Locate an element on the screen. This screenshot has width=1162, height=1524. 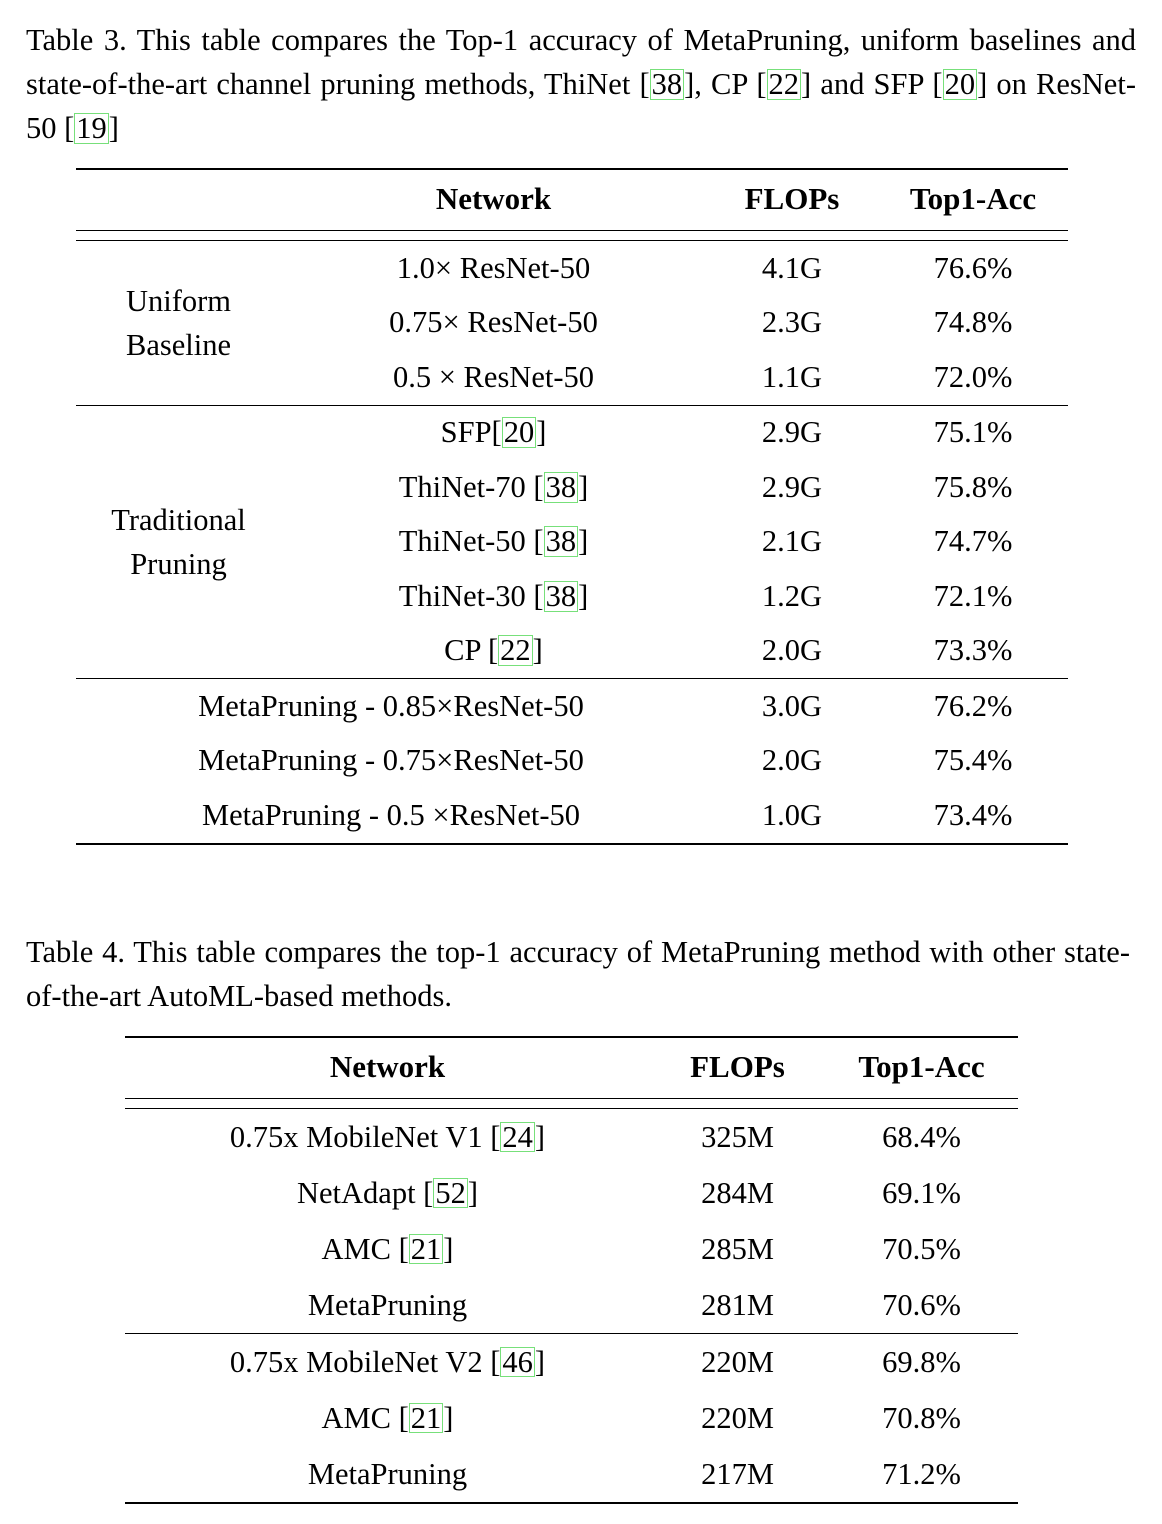
cell-flops: 1.2G is located at coordinates (792, 595).